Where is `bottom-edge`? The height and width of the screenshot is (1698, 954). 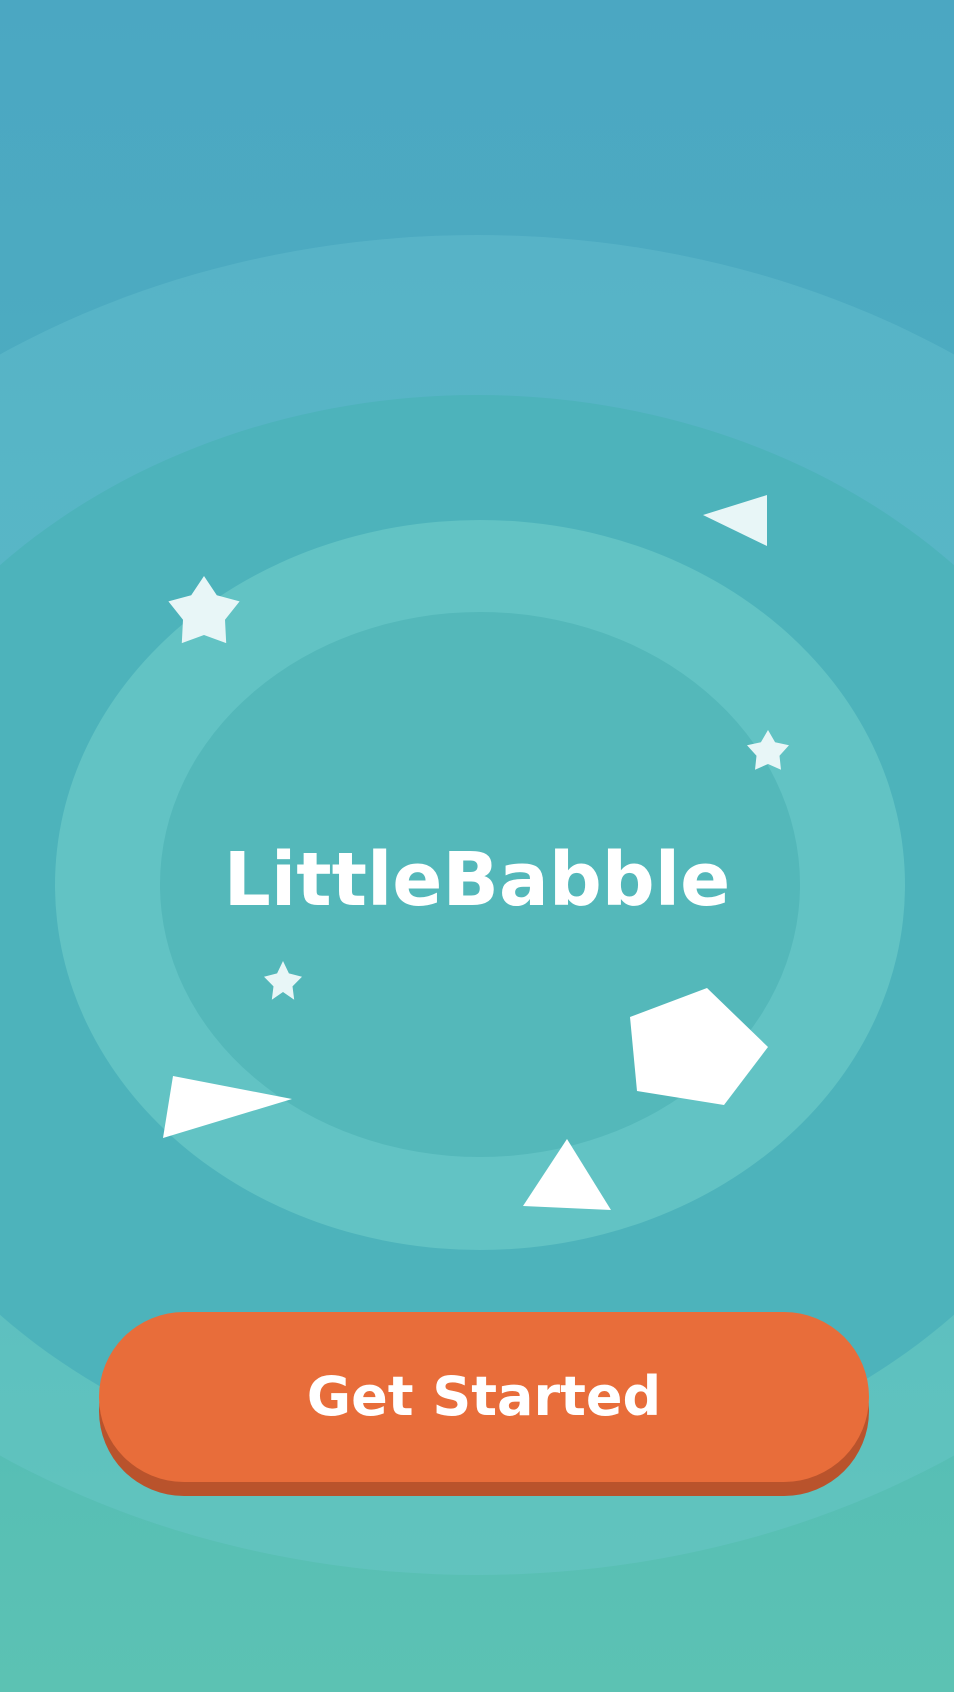 bottom-edge is located at coordinates (477, 1695).